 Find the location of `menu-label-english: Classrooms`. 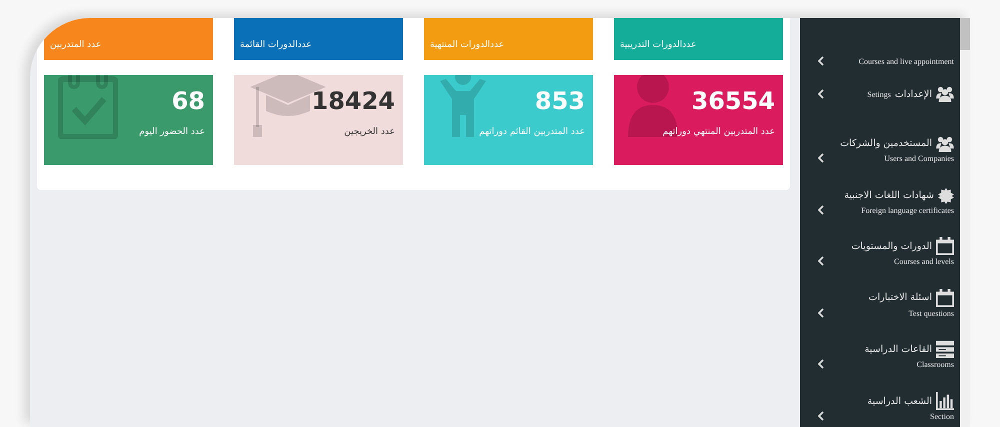

menu-label-english: Classrooms is located at coordinates (935, 365).